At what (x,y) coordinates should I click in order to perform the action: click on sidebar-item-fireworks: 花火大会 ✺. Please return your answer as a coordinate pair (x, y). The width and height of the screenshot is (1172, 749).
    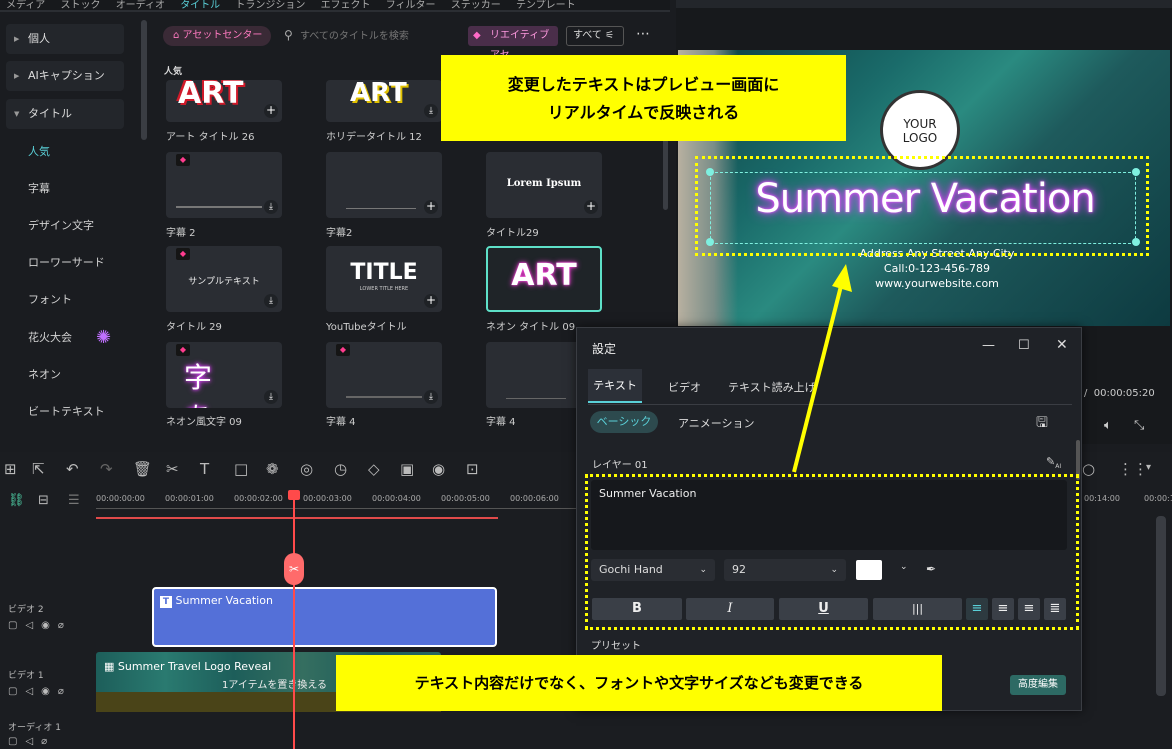
    Looking at the image, I should click on (70, 338).